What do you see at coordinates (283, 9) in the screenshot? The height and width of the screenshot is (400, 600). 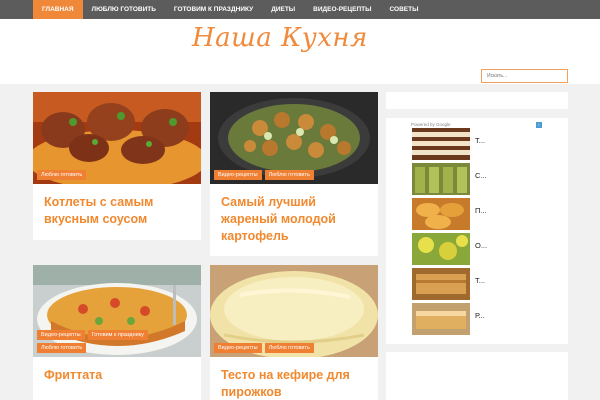 I see `nav-item-diets: ДИЕТЫ` at bounding box center [283, 9].